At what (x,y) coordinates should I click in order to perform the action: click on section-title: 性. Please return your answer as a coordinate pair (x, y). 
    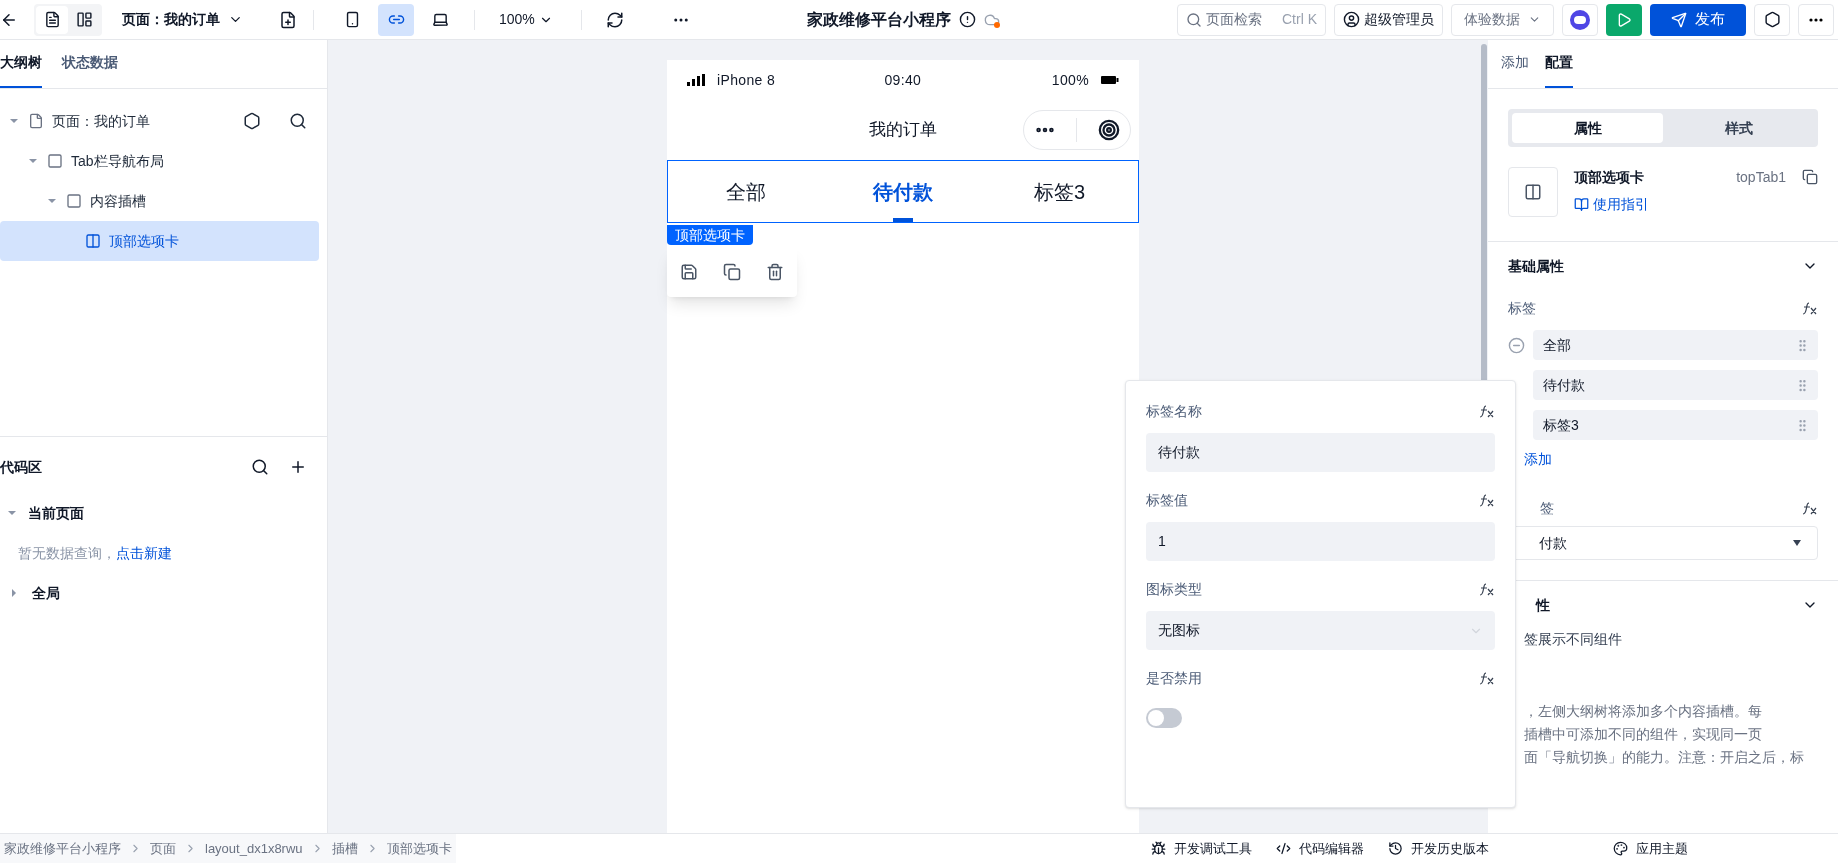
    Looking at the image, I should click on (1543, 605).